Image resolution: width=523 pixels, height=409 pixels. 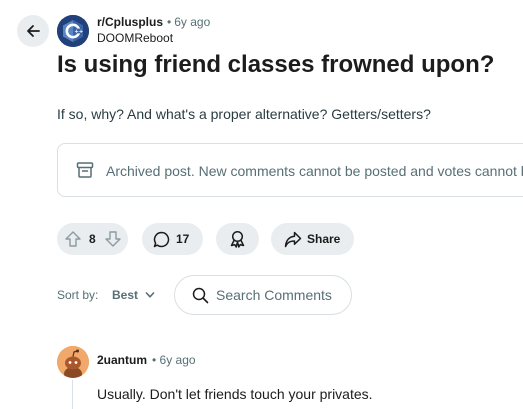 I want to click on back-button, so click(x=33, y=31).